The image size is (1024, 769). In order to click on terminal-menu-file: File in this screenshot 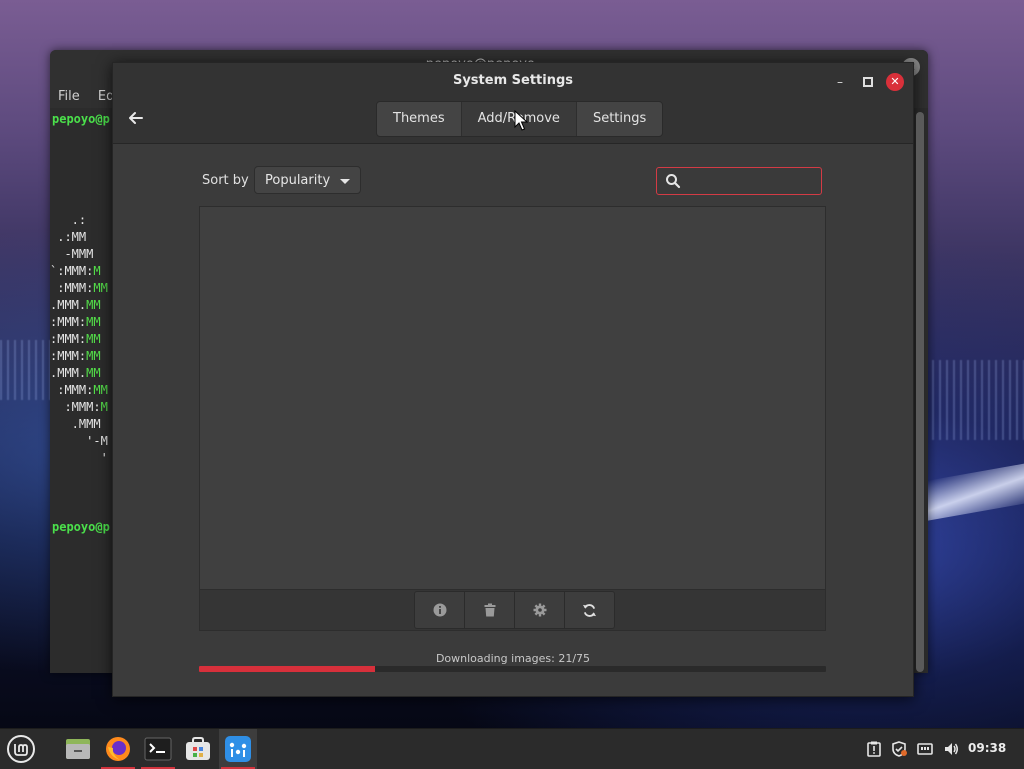, I will do `click(69, 96)`.